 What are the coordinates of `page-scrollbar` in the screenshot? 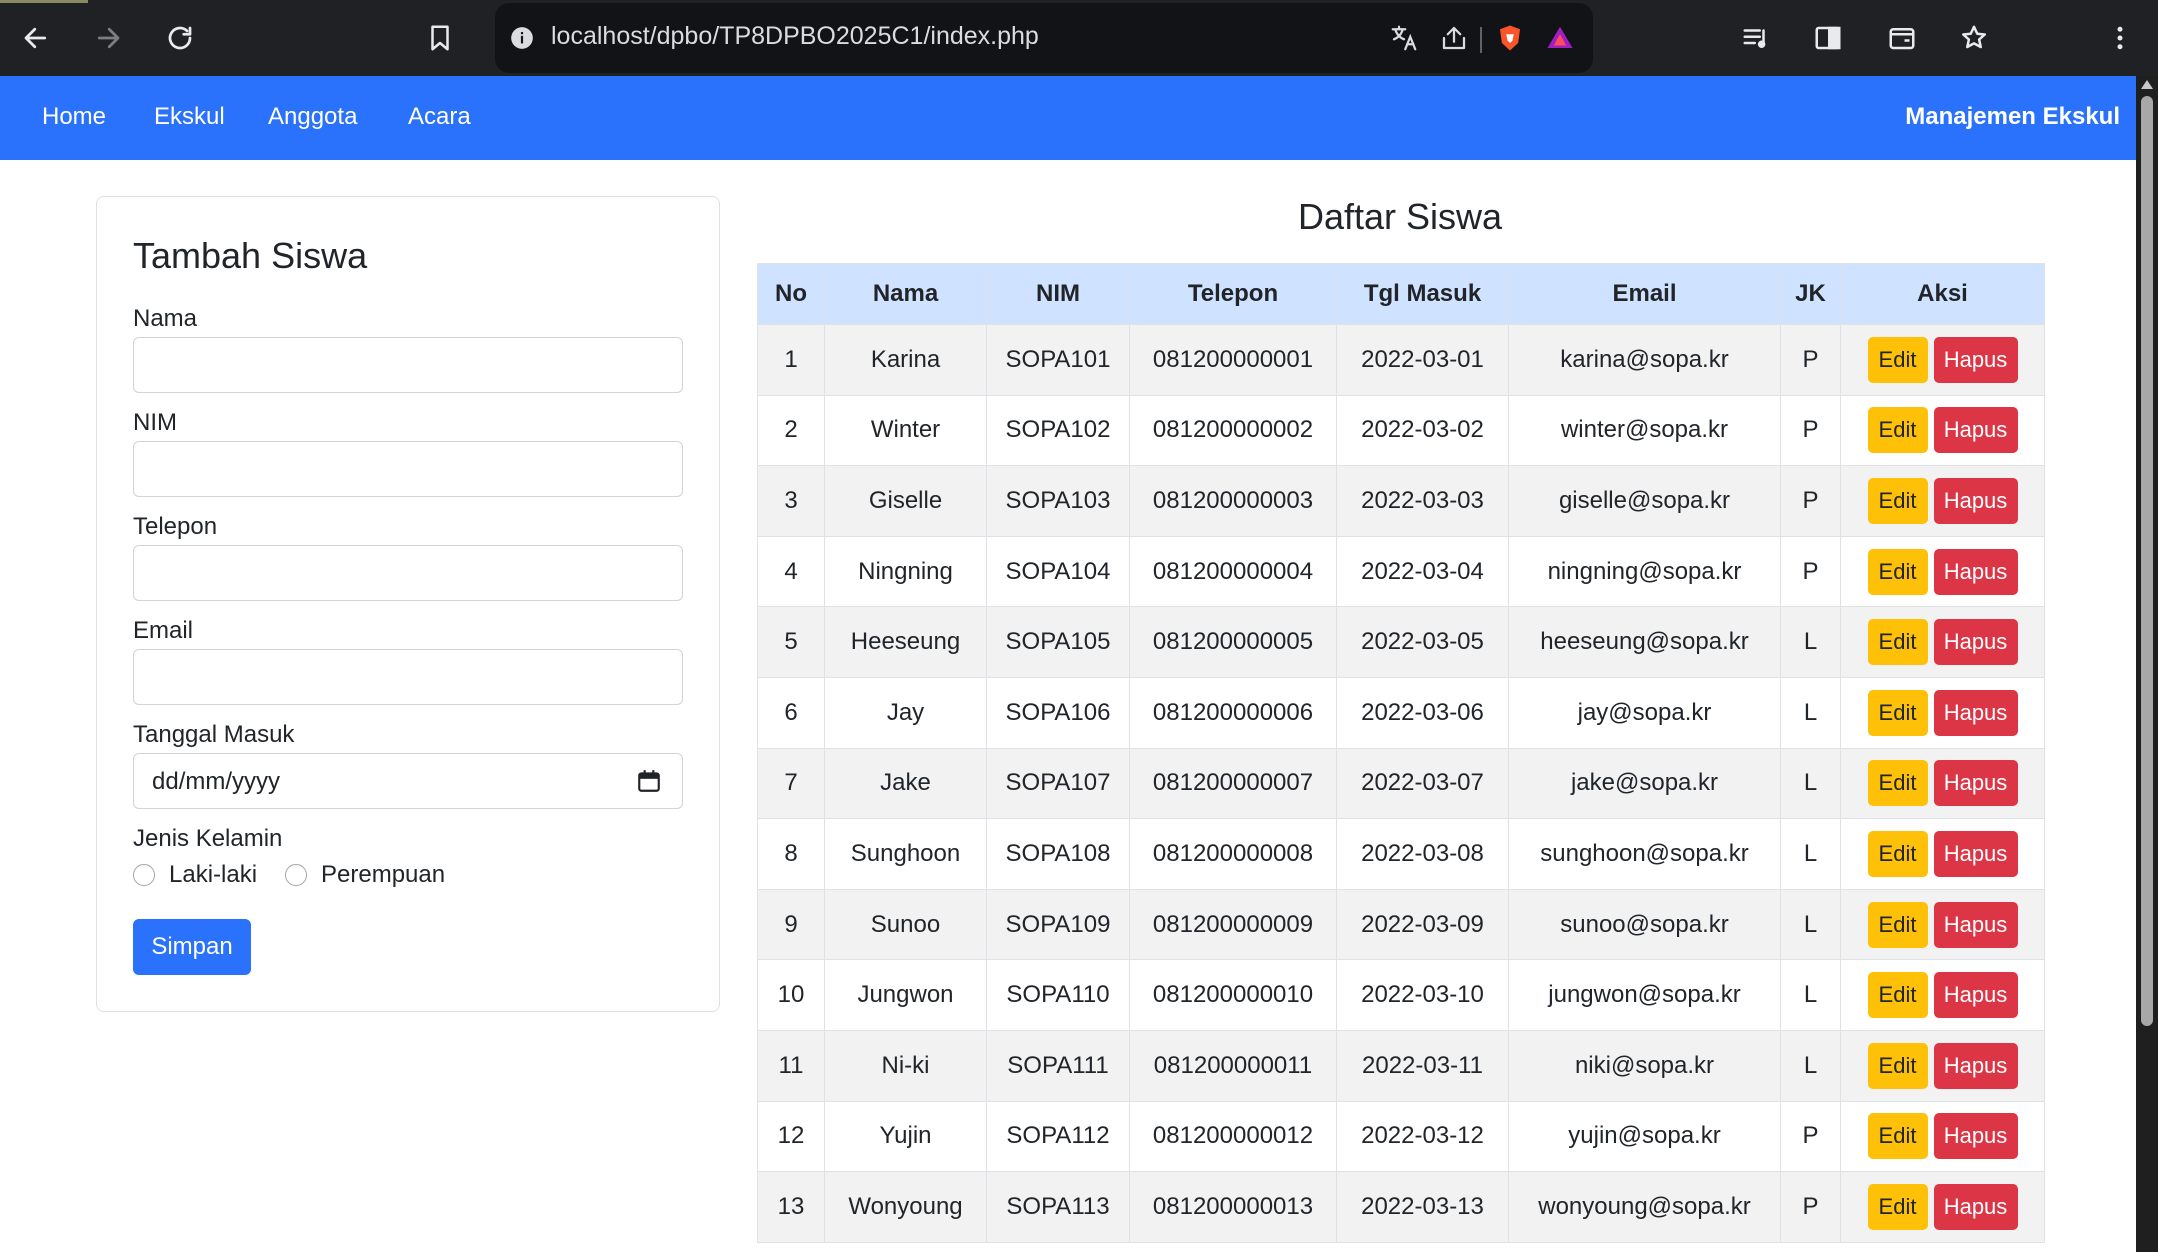 It's located at (2147, 664).